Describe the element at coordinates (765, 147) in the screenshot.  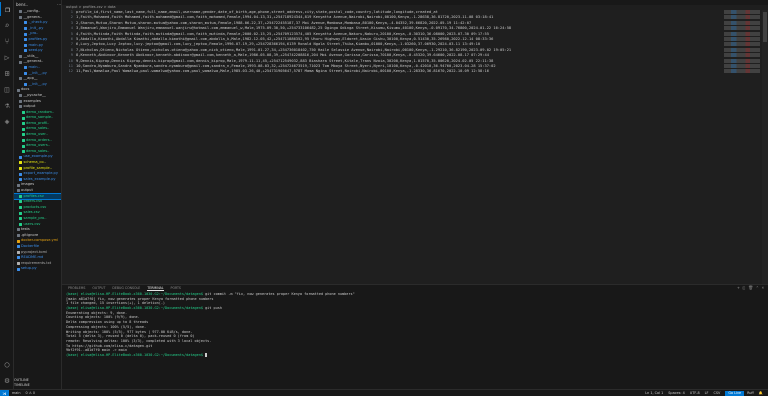
I see `editor-scrollbar` at that location.